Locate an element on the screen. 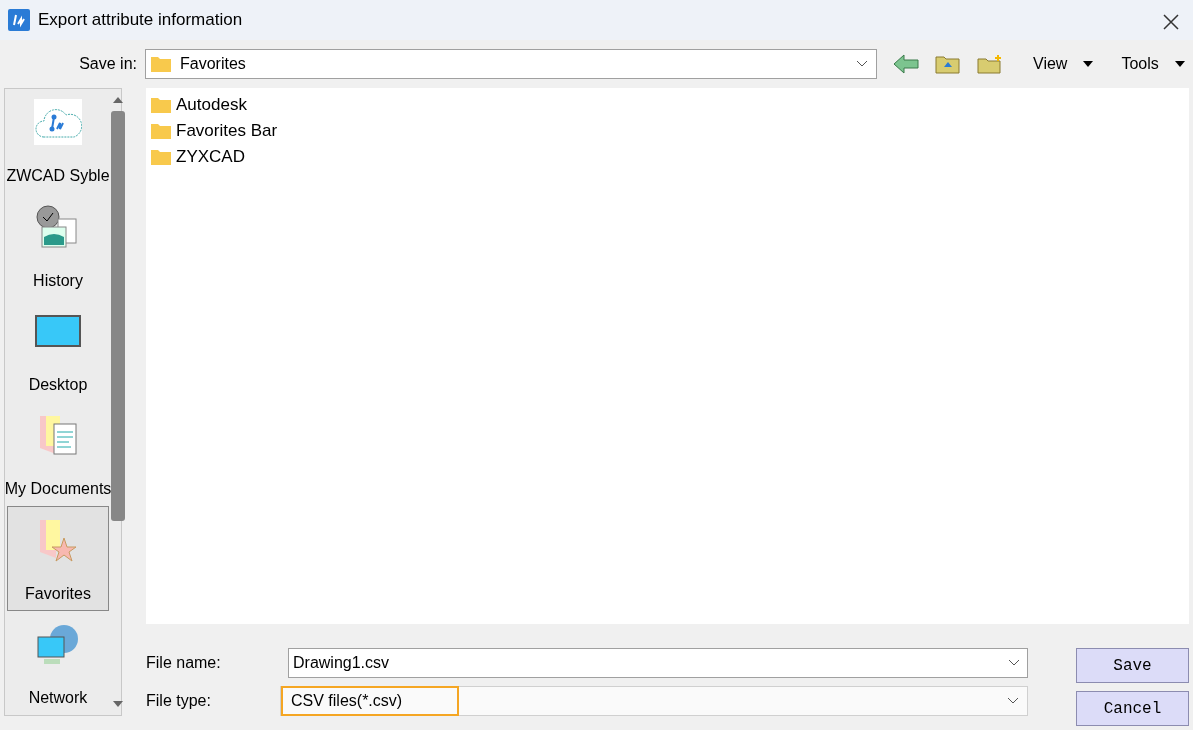 This screenshot has height=730, width=1193. folder-up-icon is located at coordinates (948, 64).